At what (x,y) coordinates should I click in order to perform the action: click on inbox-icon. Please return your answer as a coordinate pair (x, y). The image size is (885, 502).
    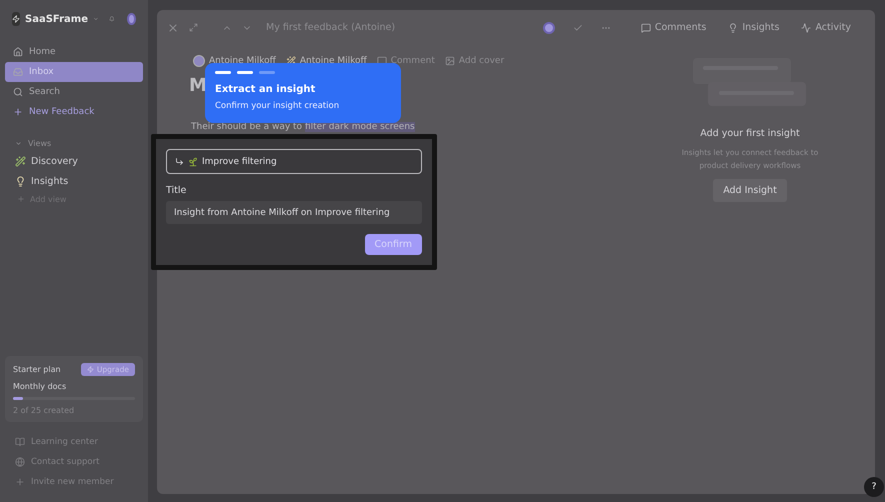
    Looking at the image, I should click on (18, 72).